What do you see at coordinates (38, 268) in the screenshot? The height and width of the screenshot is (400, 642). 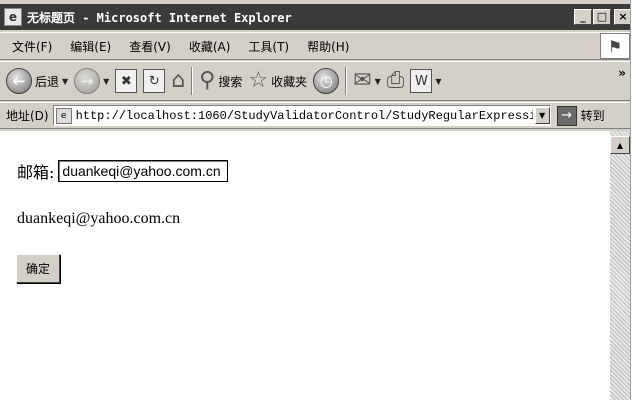 I see `submit-button: 确定` at bounding box center [38, 268].